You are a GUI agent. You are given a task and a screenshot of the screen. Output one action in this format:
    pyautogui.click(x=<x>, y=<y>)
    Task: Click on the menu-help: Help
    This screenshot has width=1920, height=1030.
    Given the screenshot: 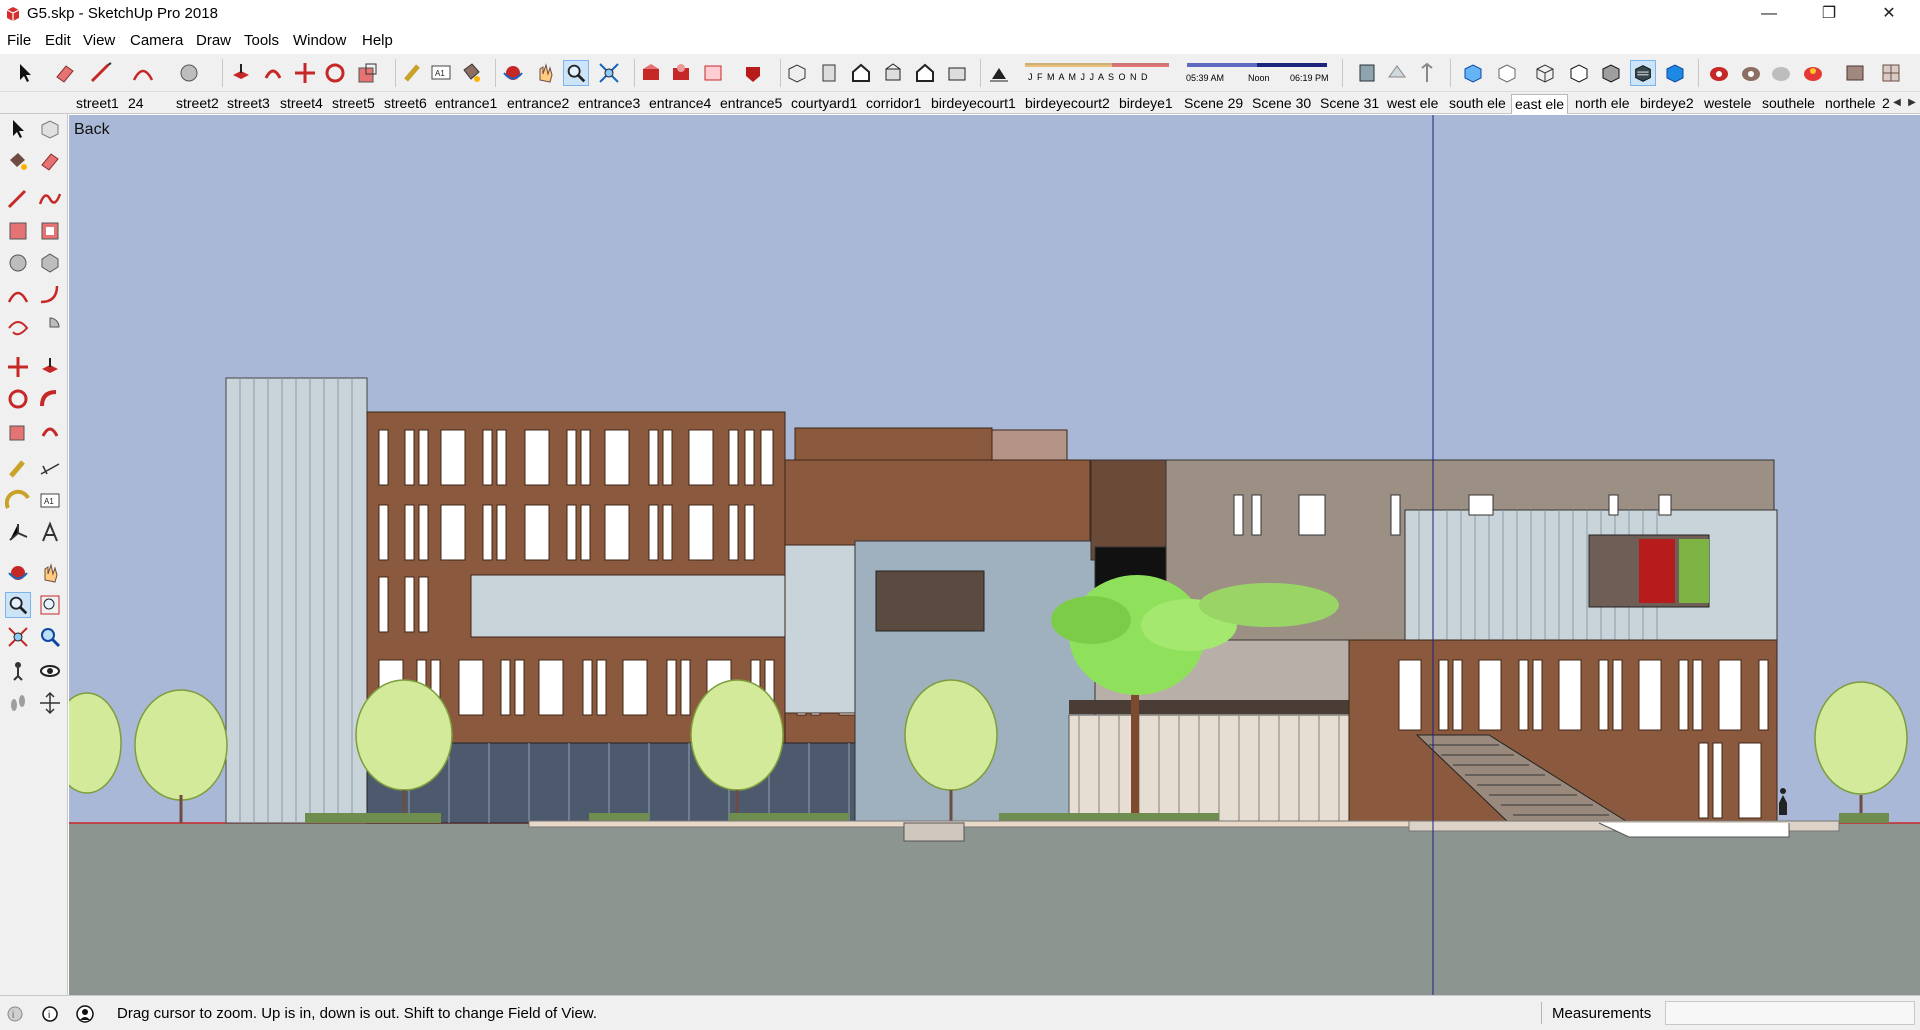 What is the action you would take?
    pyautogui.click(x=377, y=40)
    